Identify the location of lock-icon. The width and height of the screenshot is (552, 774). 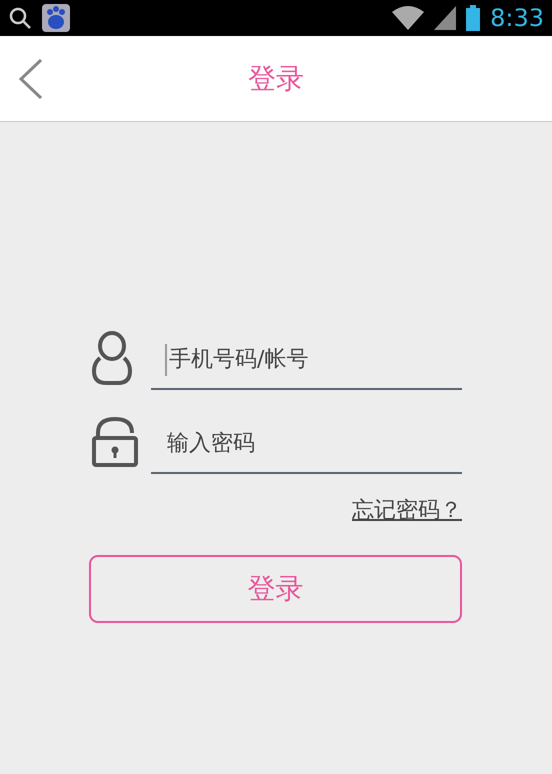
(115, 442).